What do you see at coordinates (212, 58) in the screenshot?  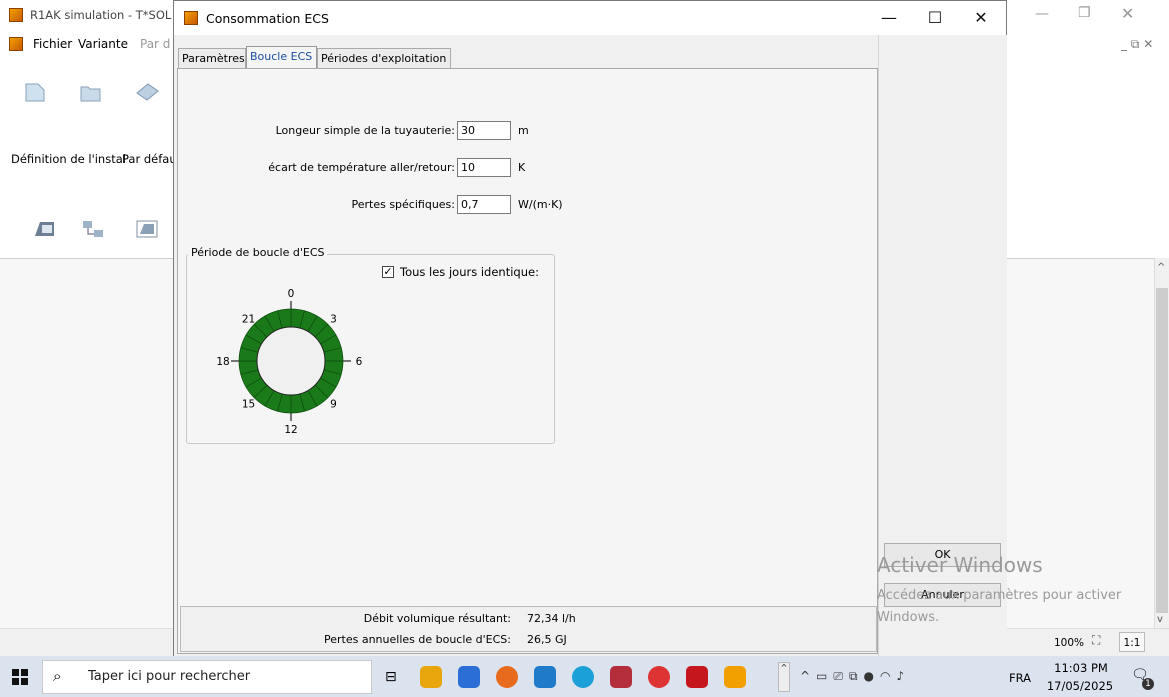 I see `tab-parametres: Paramètres` at bounding box center [212, 58].